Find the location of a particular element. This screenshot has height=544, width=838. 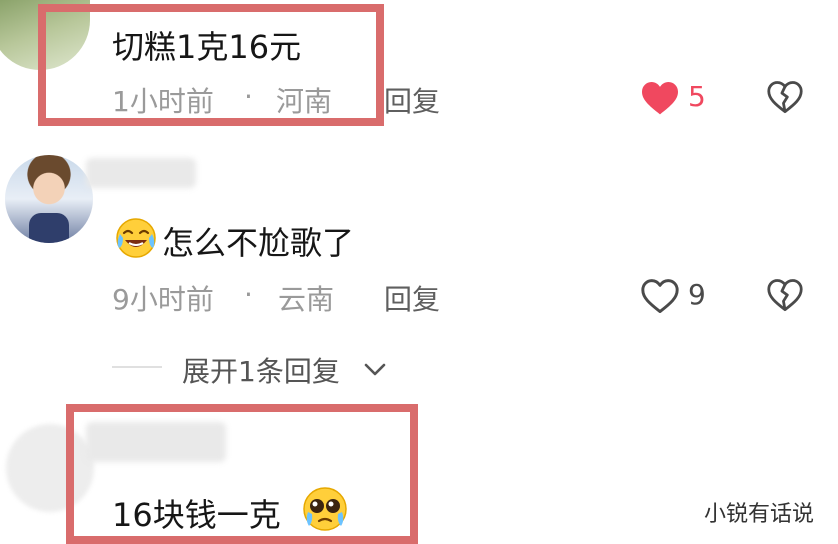

like-button: 5 is located at coordinates (680, 98).